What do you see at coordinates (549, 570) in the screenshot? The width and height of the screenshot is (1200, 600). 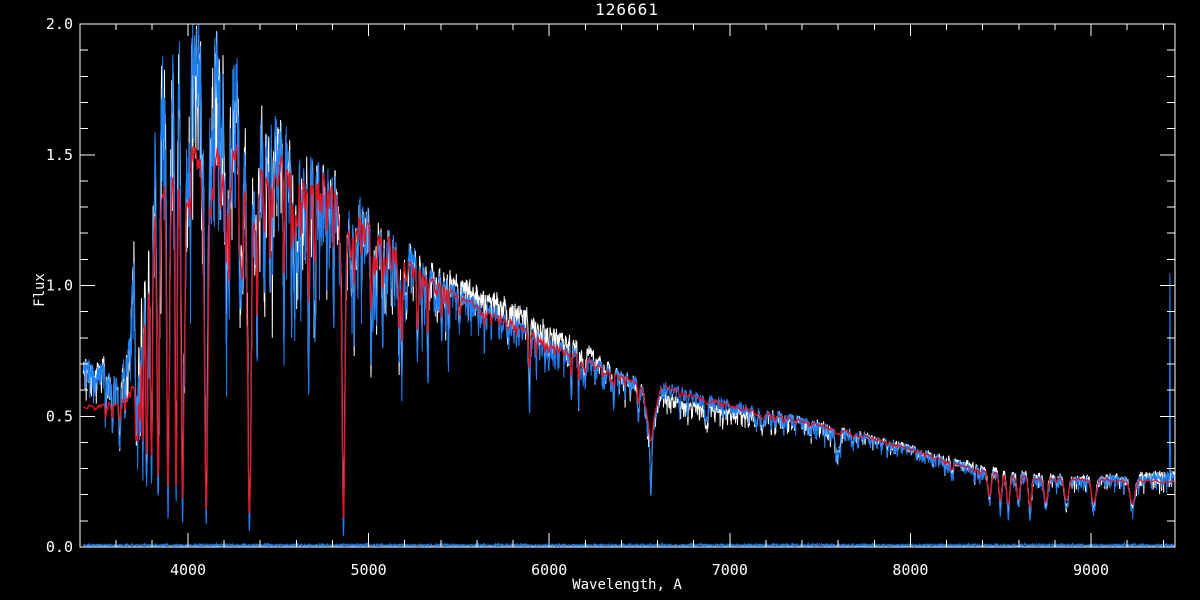 I see `x-tick-label: 6000` at bounding box center [549, 570].